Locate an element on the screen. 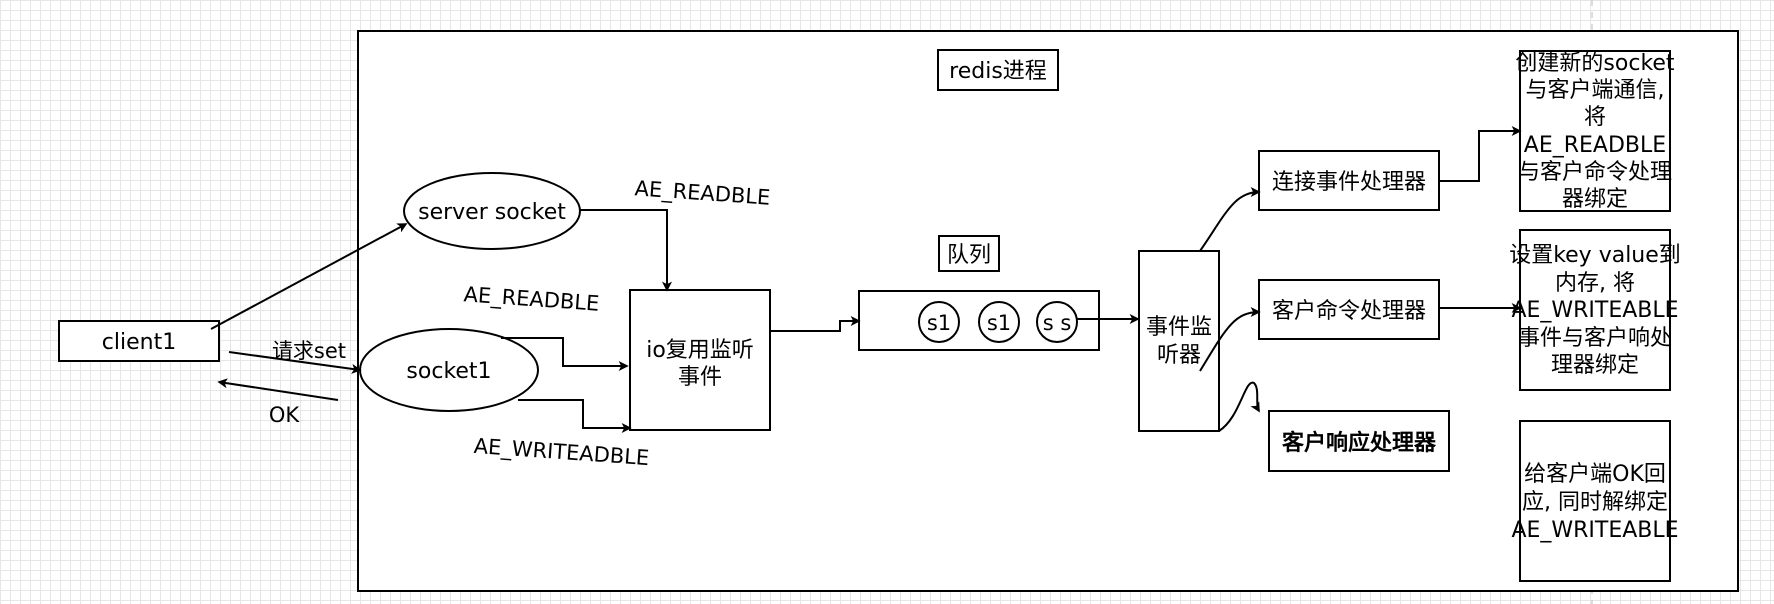 The width and height of the screenshot is (1774, 604). ok-edge-label: OK is located at coordinates (285, 415).